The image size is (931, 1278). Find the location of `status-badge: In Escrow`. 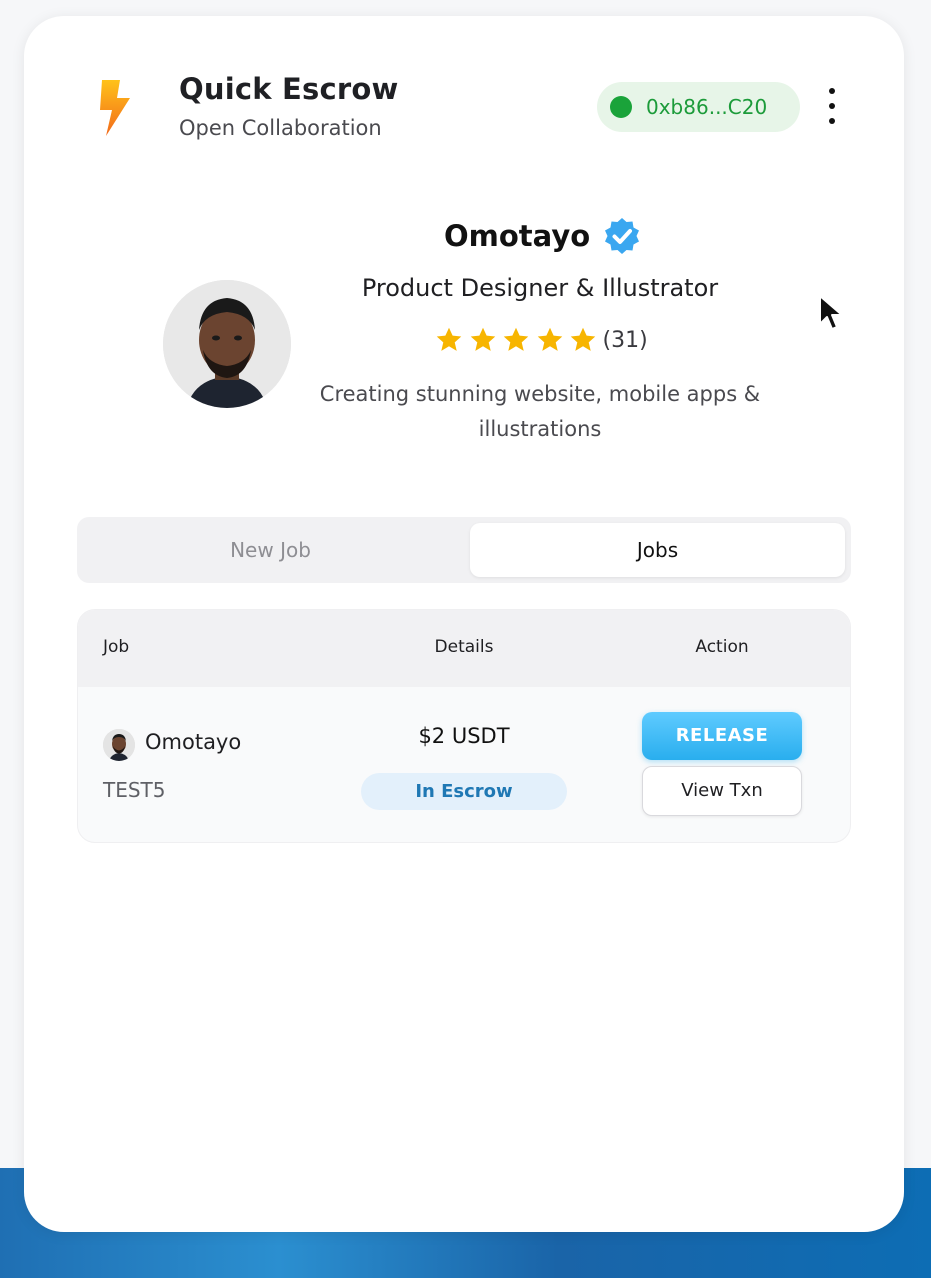

status-badge: In Escrow is located at coordinates (464, 791).